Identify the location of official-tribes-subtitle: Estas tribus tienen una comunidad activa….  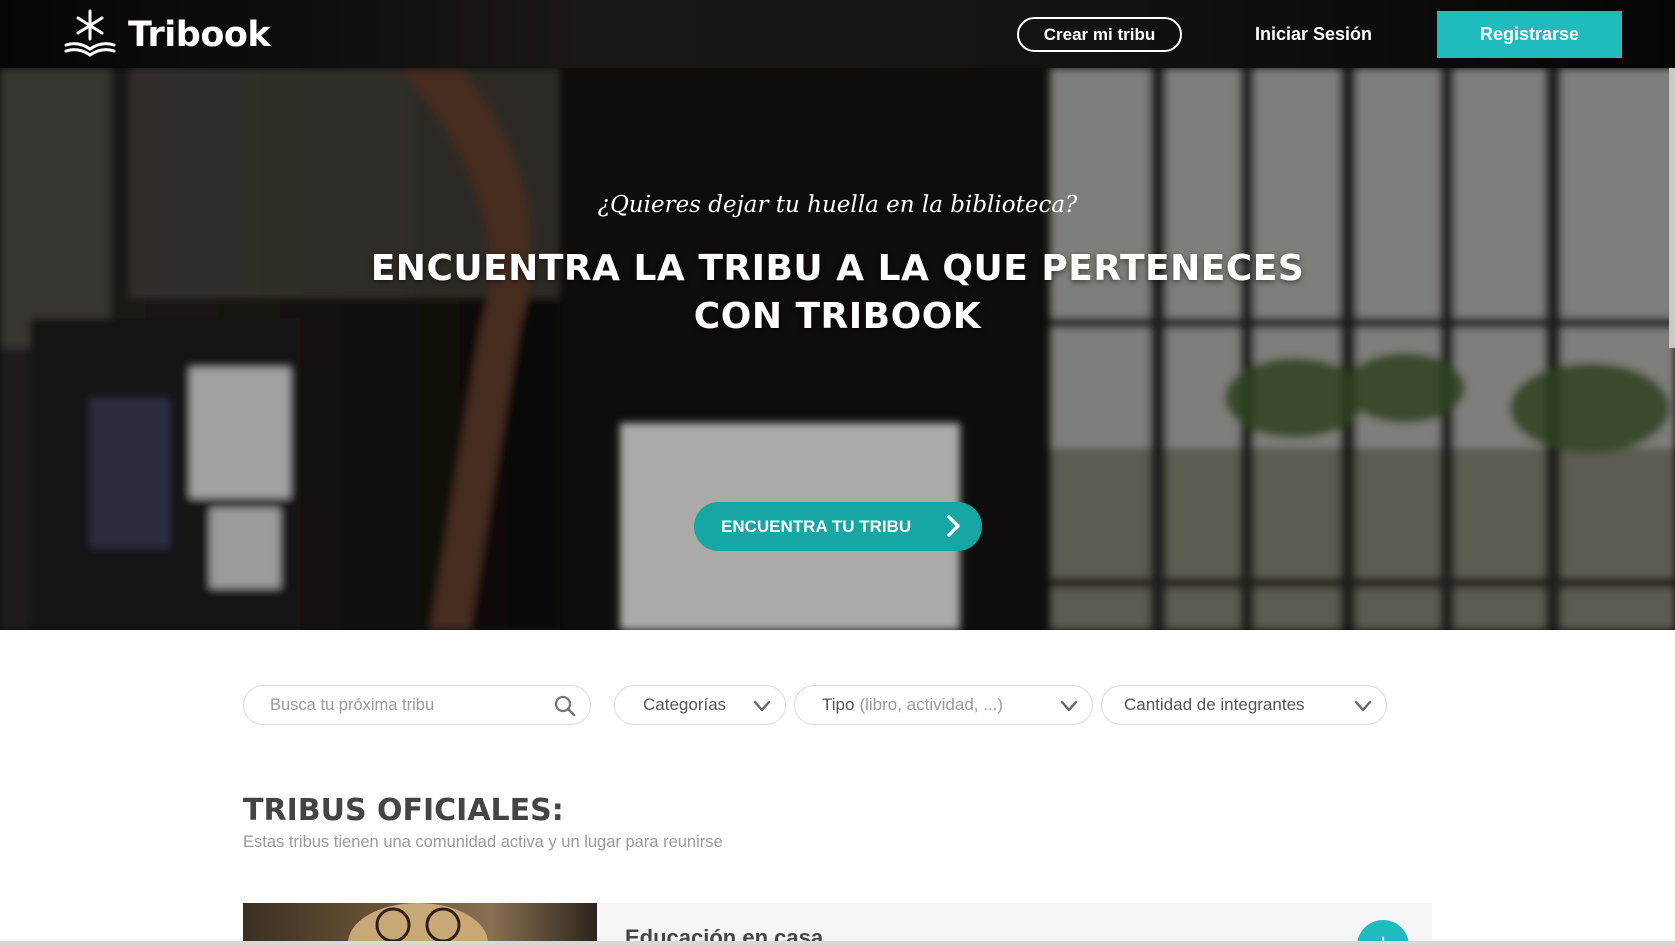
(483, 842).